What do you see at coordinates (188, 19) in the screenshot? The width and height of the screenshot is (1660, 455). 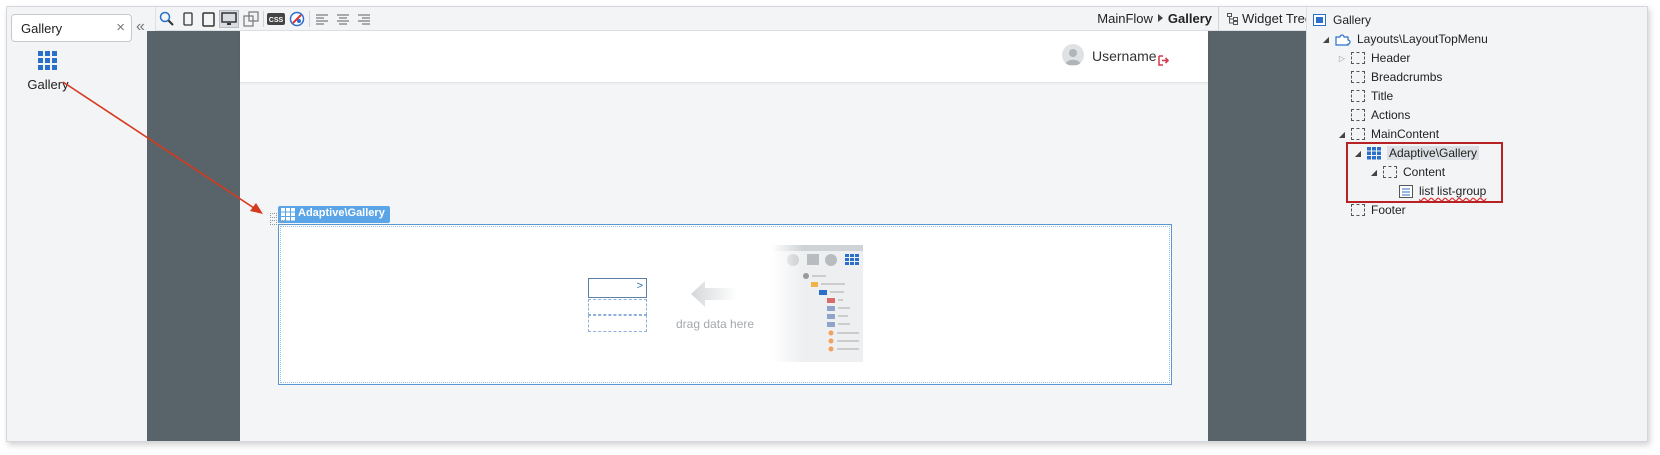 I see `phone-icon` at bounding box center [188, 19].